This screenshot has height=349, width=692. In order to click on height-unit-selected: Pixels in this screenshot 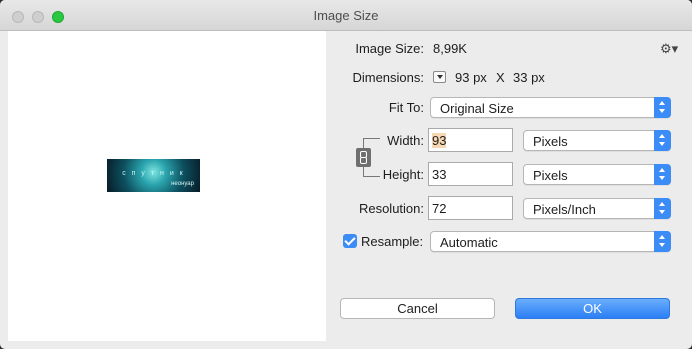, I will do `click(550, 175)`.